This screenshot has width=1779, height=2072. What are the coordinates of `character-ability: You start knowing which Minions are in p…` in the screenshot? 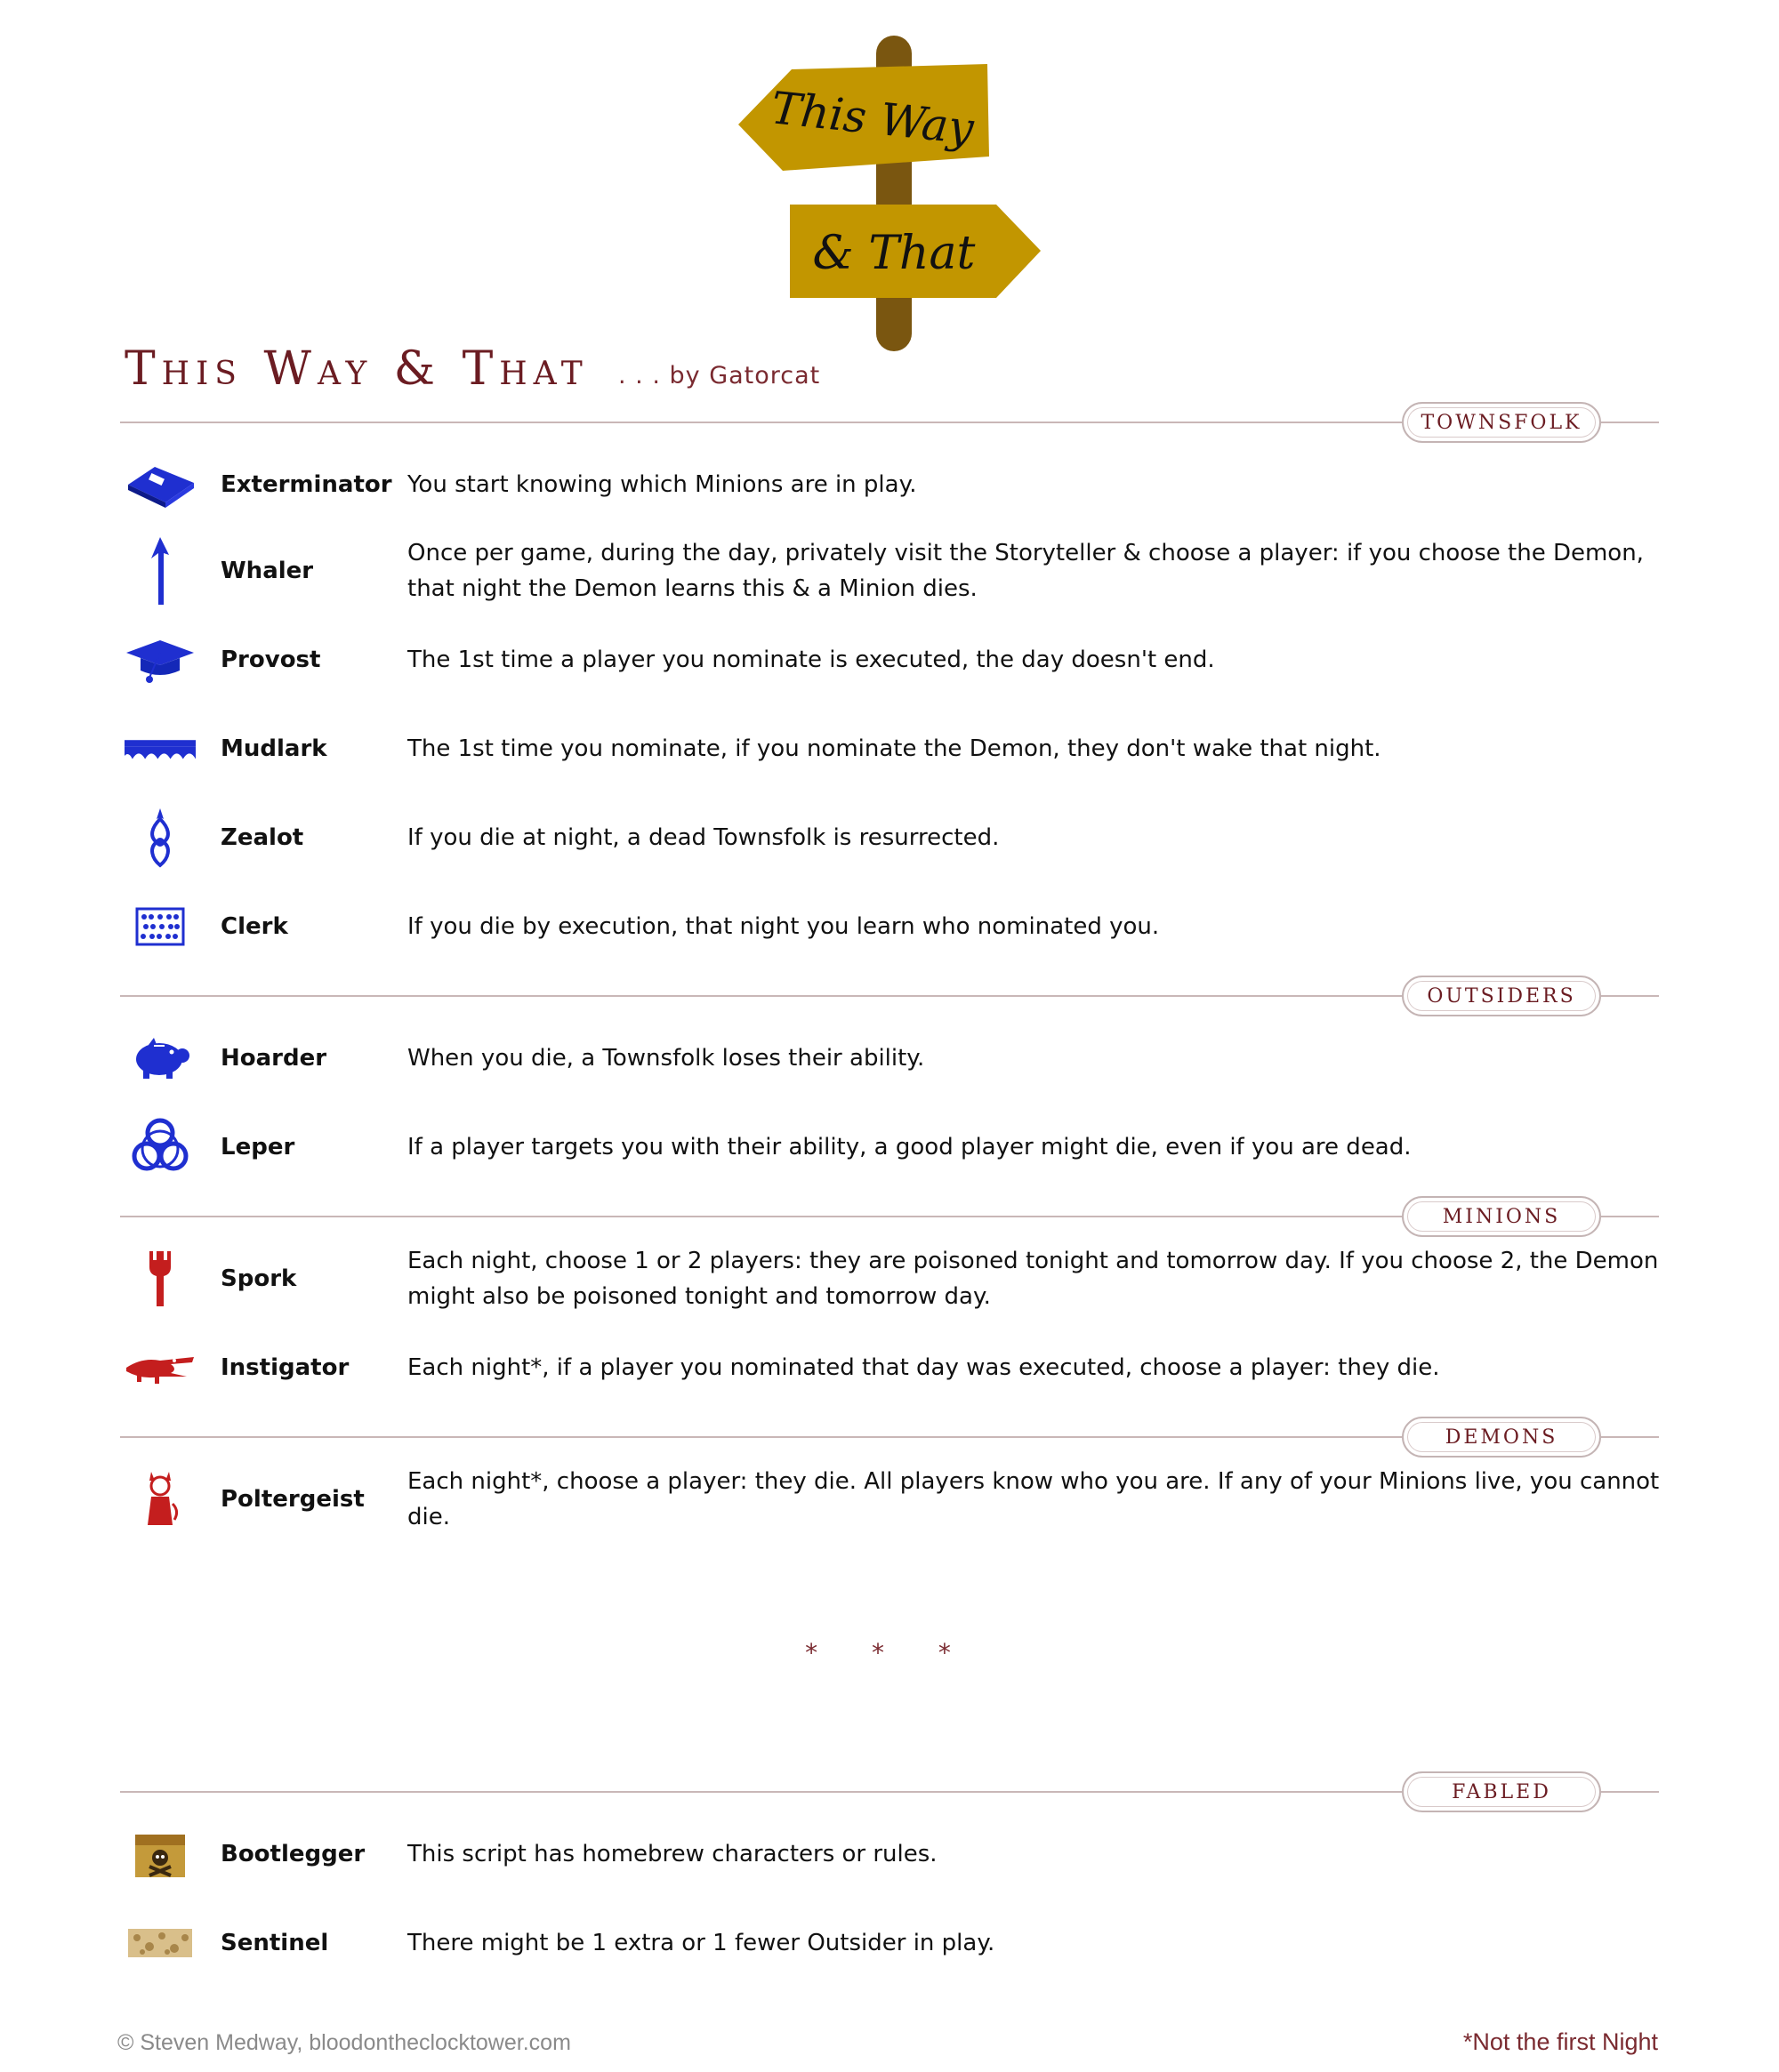 It's located at (662, 484).